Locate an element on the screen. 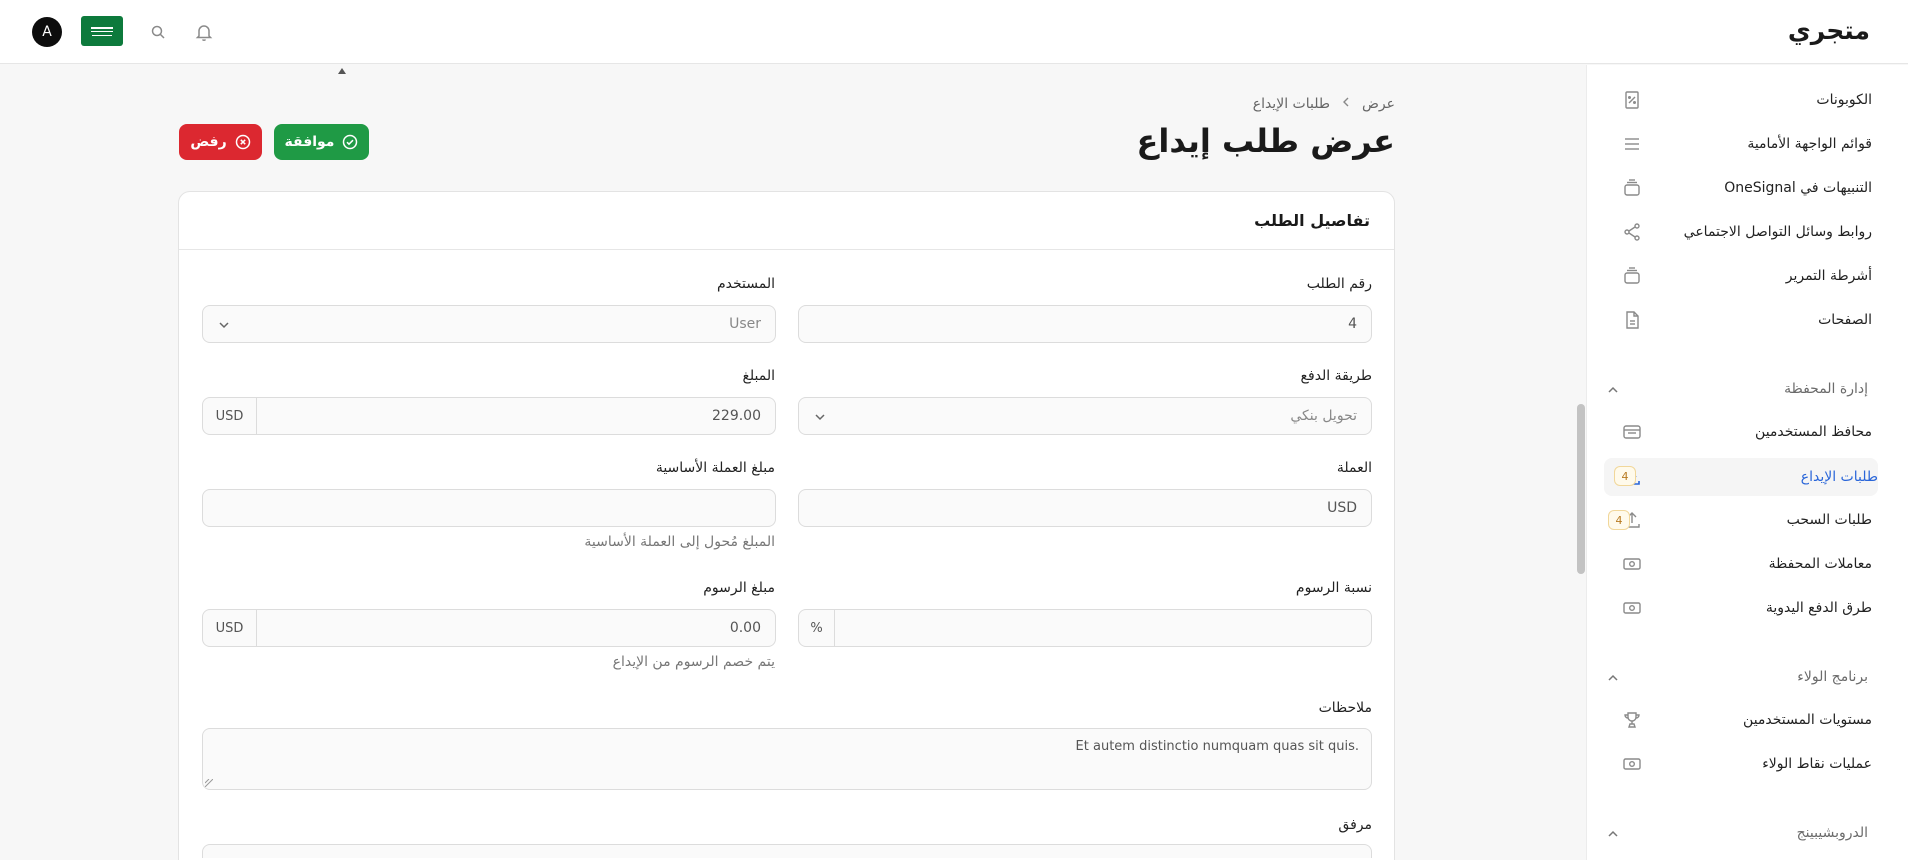 This screenshot has height=860, width=1908. sidebar-item-wallet-transactions: معاملات المحفظة is located at coordinates (1738, 564).